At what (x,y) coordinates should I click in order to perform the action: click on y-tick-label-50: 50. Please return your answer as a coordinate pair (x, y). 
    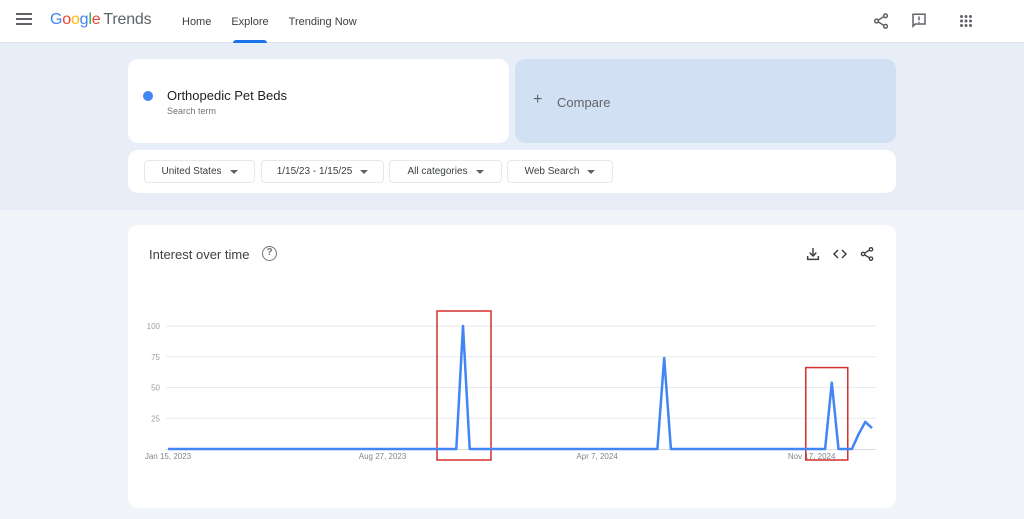
    Looking at the image, I should click on (155, 388).